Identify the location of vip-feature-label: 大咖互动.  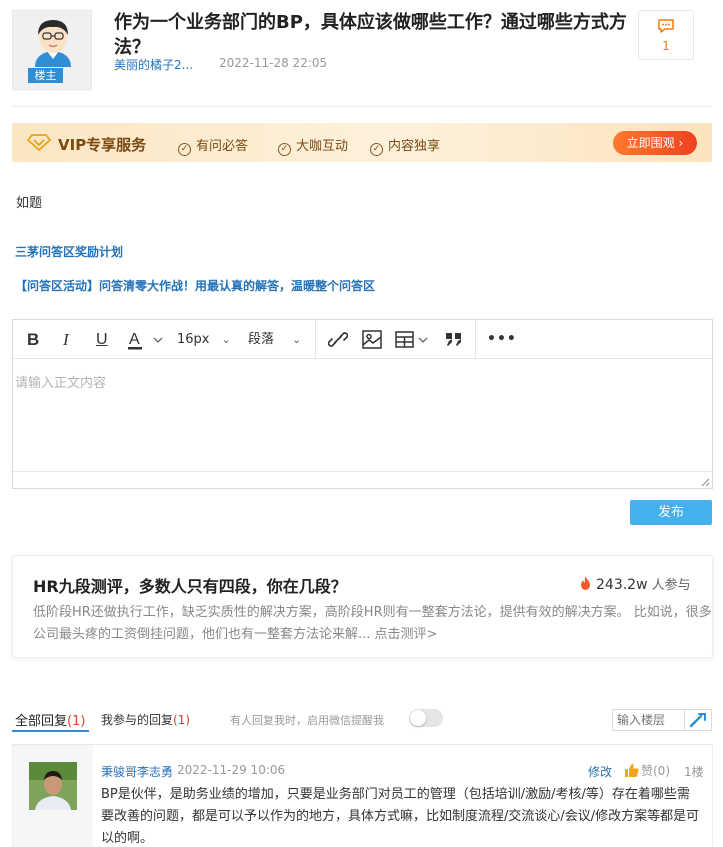
(322, 146).